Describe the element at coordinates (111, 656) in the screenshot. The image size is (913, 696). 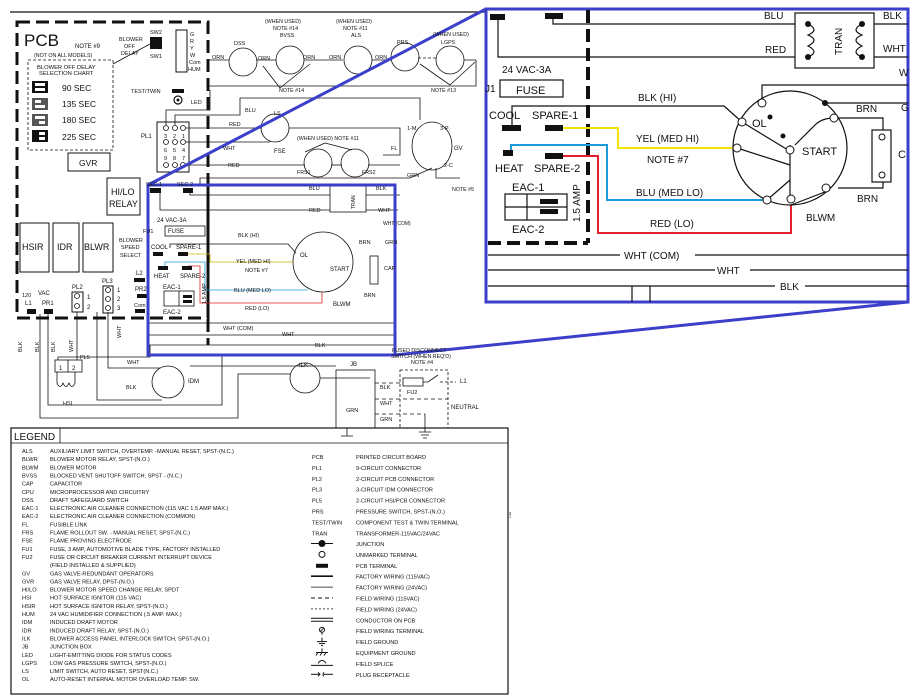
I see `legend-desc: LIGHT-EMITTING DIODE FOR STATUS CODES` at that location.